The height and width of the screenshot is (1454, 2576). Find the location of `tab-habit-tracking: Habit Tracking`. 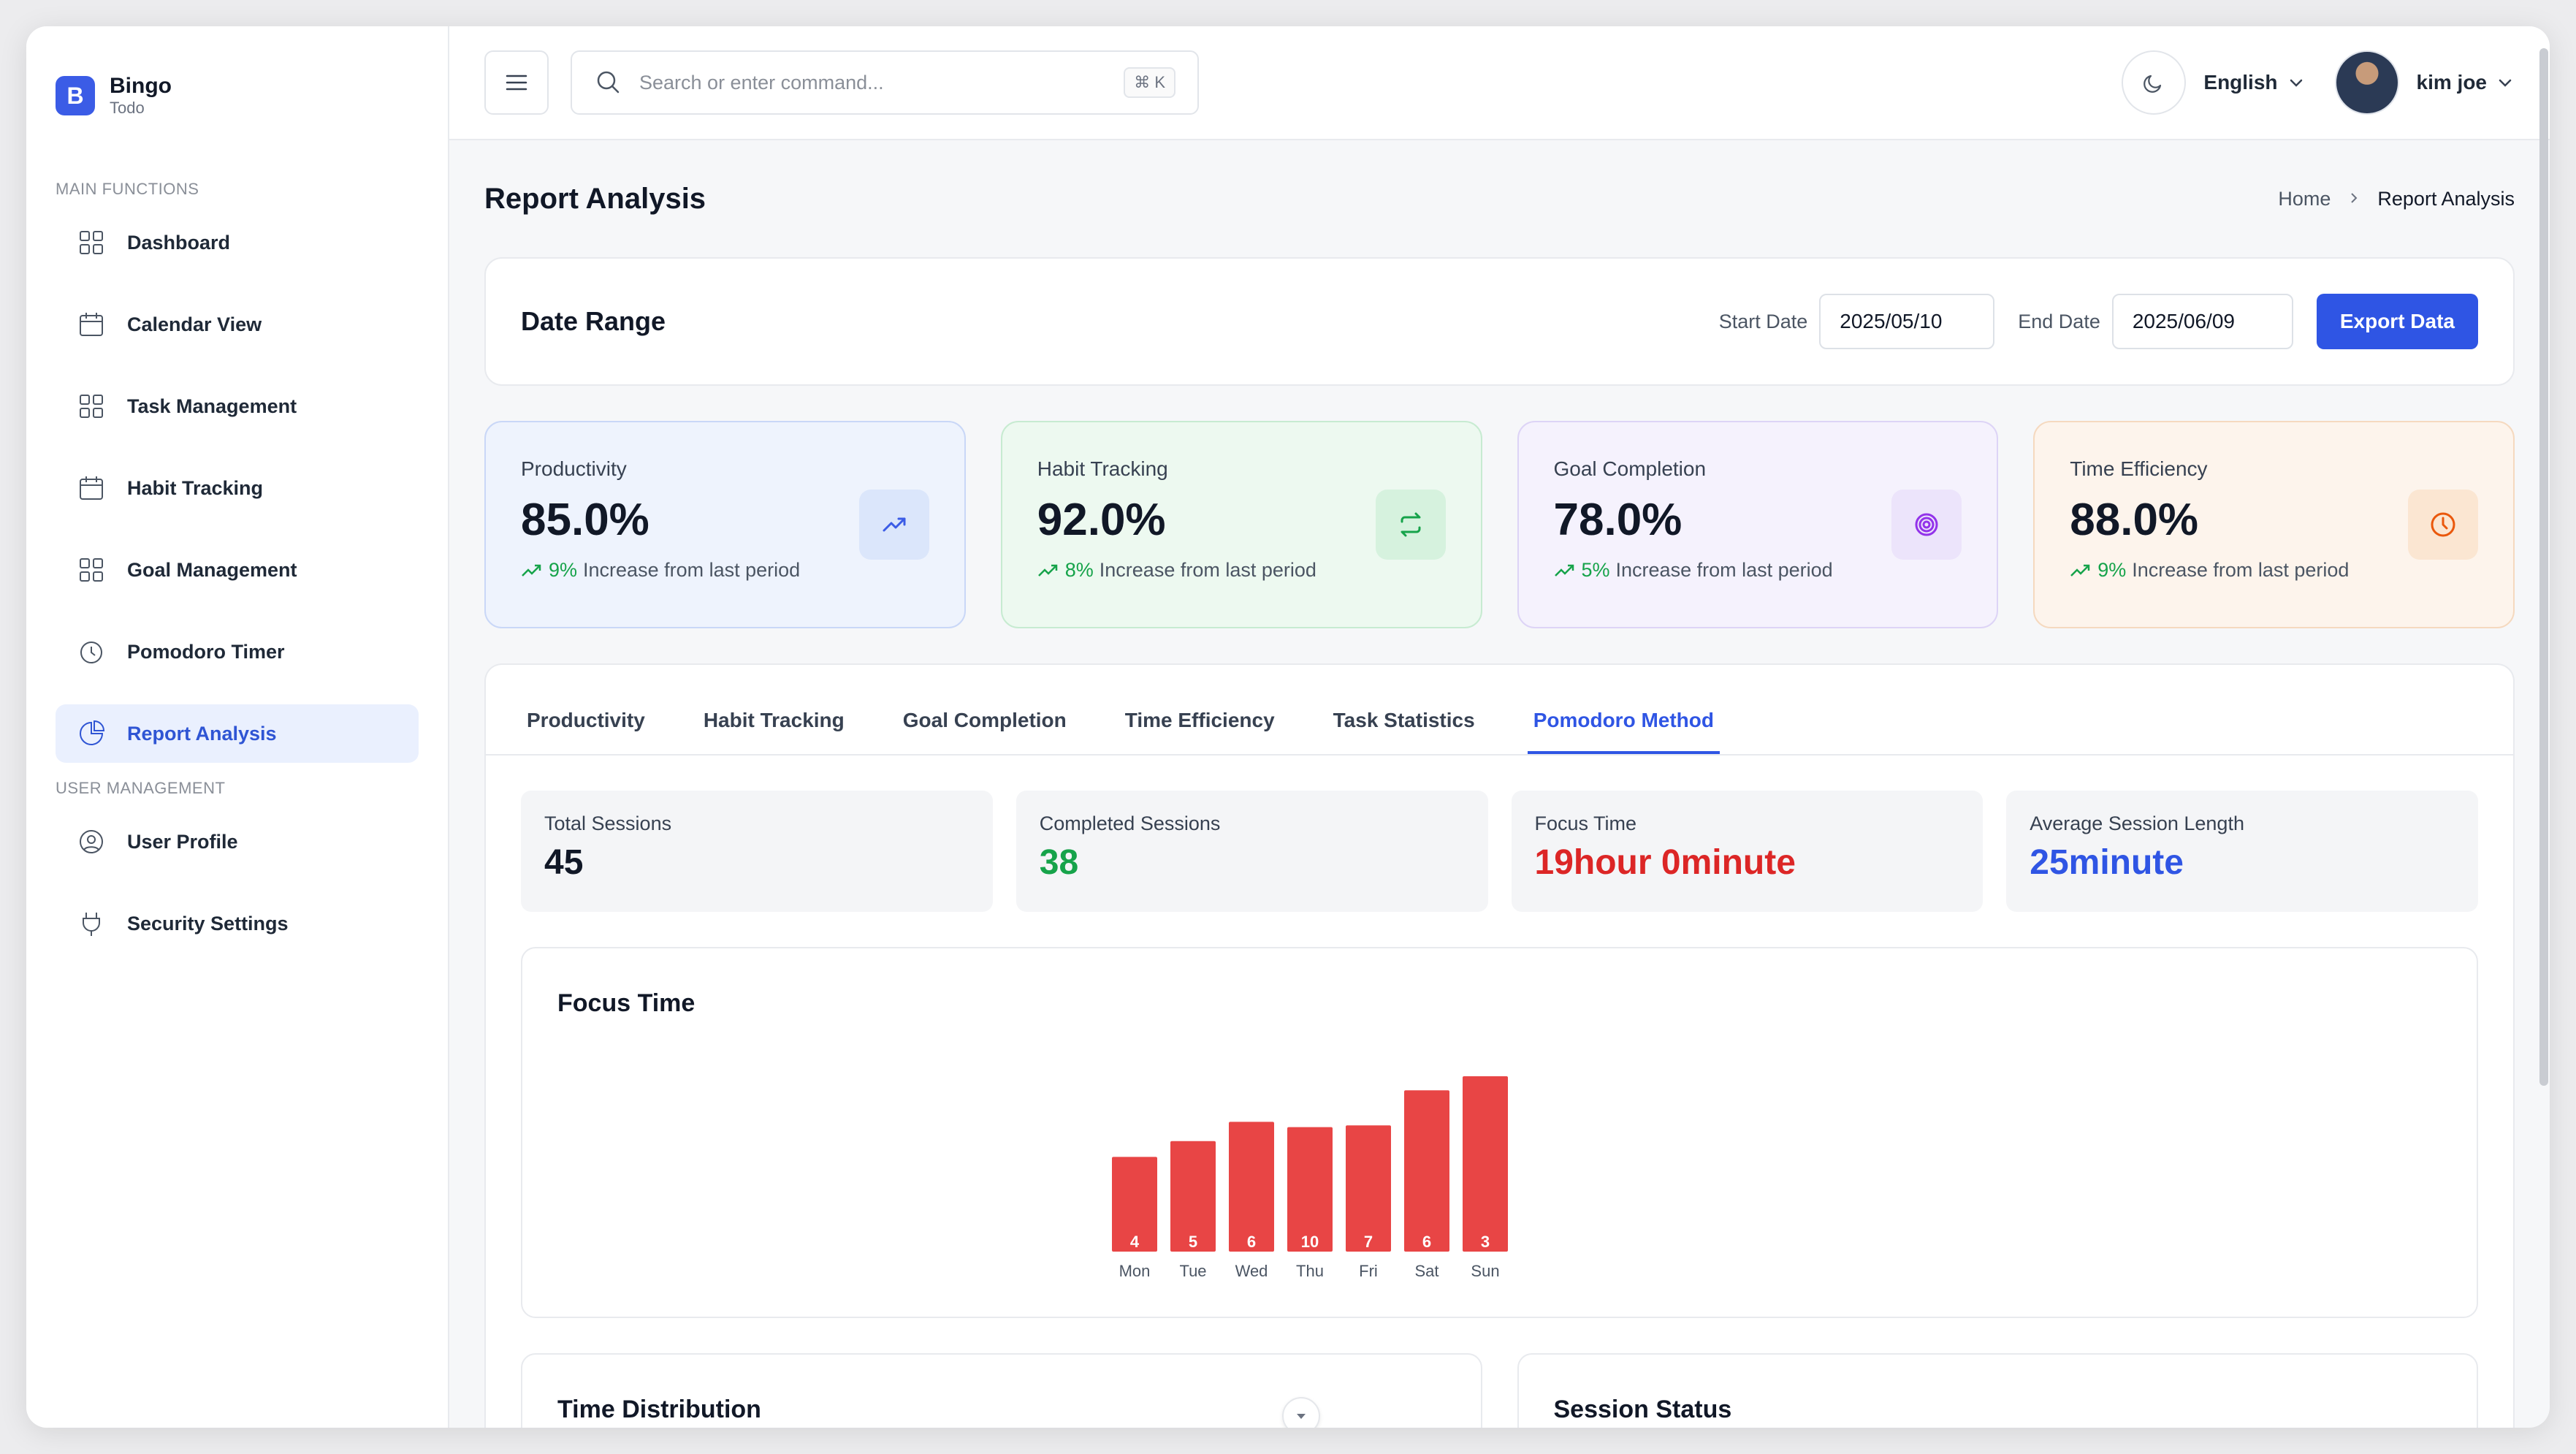

tab-habit-tracking: Habit Tracking is located at coordinates (774, 731).